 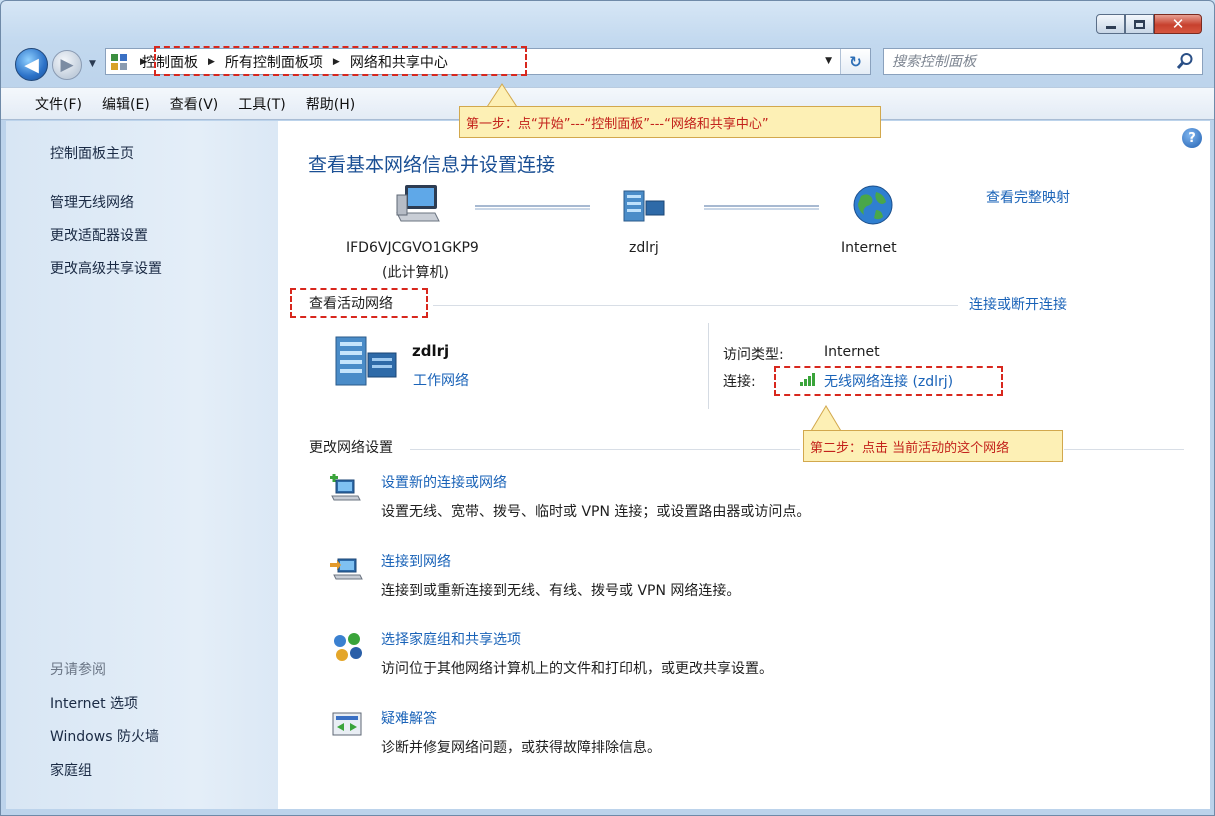 What do you see at coordinates (869, 248) in the screenshot?
I see `internet-node-label: Internet` at bounding box center [869, 248].